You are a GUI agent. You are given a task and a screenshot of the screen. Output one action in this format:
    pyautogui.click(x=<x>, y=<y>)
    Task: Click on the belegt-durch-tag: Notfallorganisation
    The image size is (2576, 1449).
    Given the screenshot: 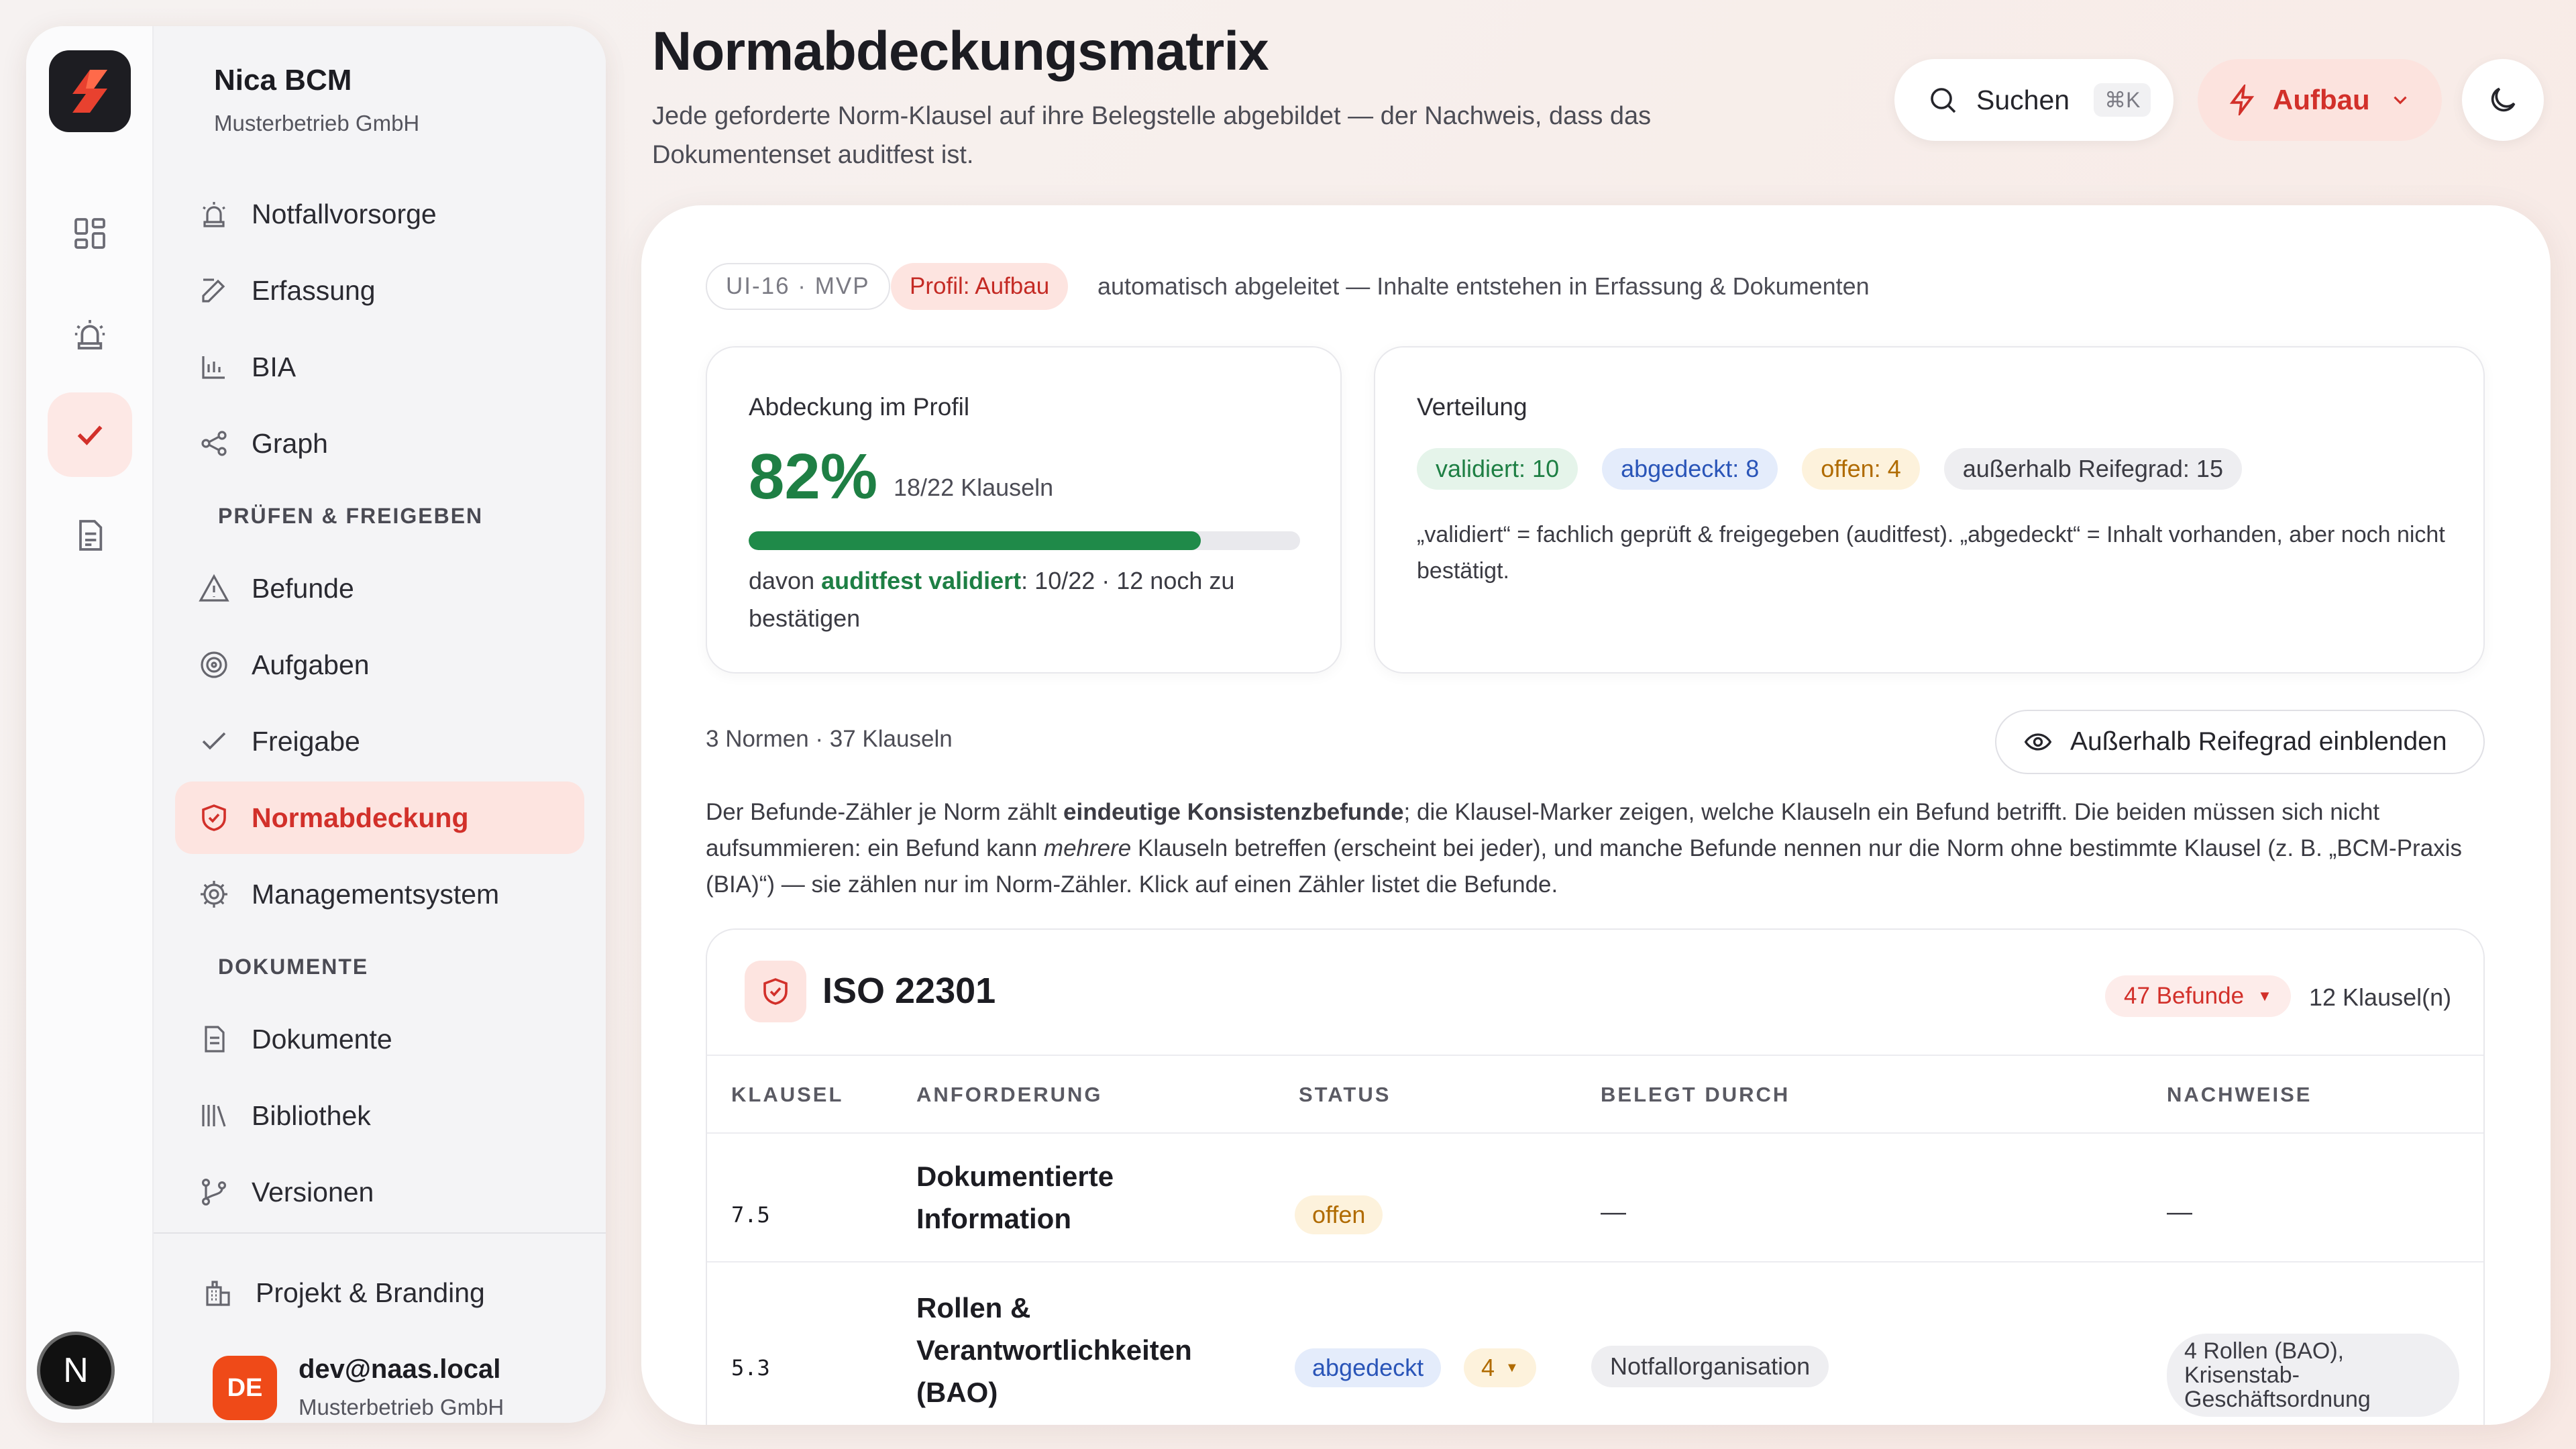 What is the action you would take?
    pyautogui.click(x=1710, y=1366)
    